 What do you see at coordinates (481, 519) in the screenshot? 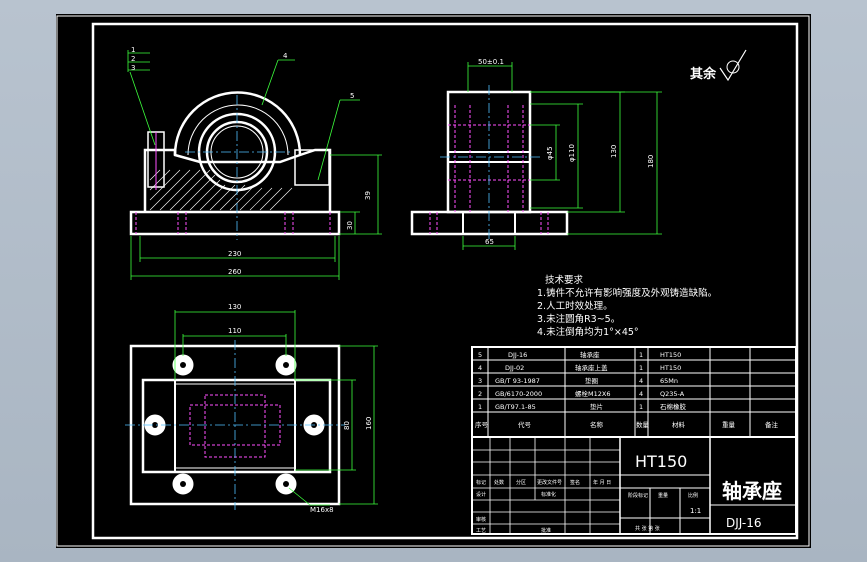
I see `tb-bottom-0: 审核` at bounding box center [481, 519].